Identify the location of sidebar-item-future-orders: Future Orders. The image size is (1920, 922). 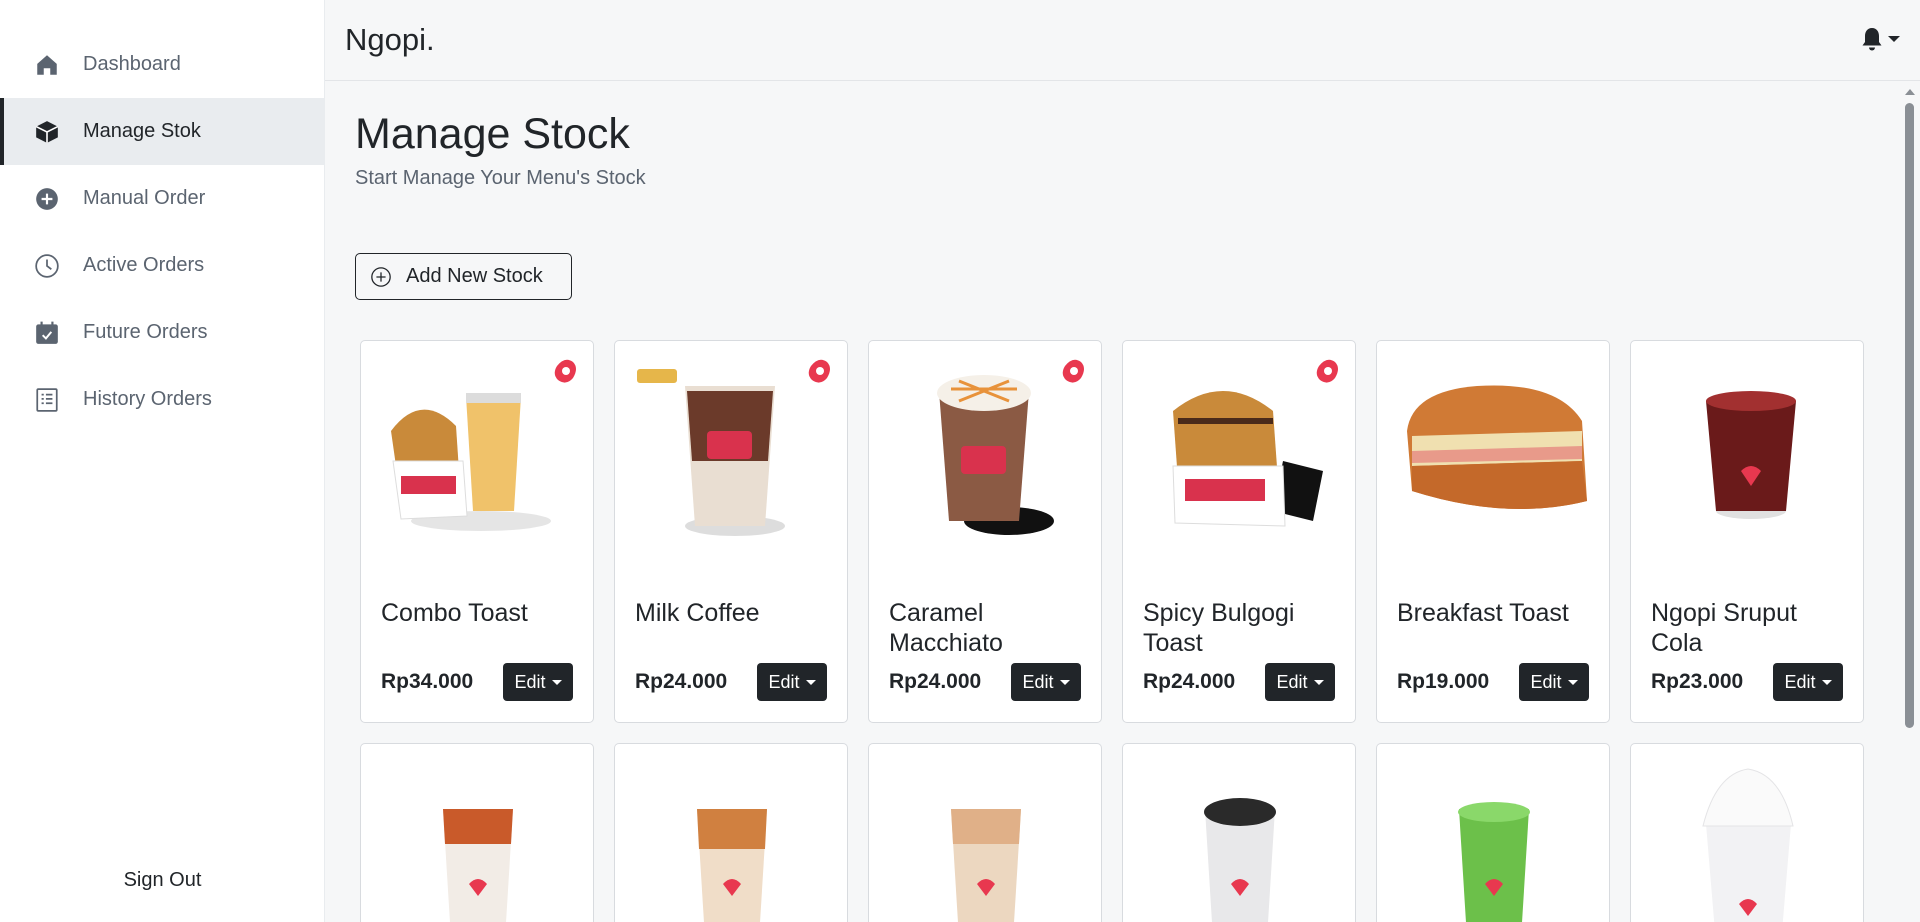
(162, 332).